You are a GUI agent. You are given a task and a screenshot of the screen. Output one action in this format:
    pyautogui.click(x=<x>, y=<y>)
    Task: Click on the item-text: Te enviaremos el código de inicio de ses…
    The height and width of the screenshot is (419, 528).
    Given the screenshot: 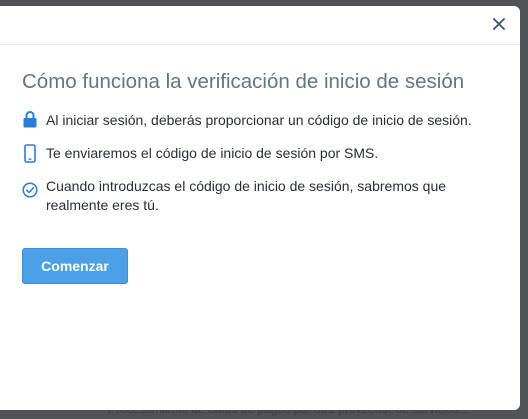 What is the action you would take?
    pyautogui.click(x=212, y=153)
    